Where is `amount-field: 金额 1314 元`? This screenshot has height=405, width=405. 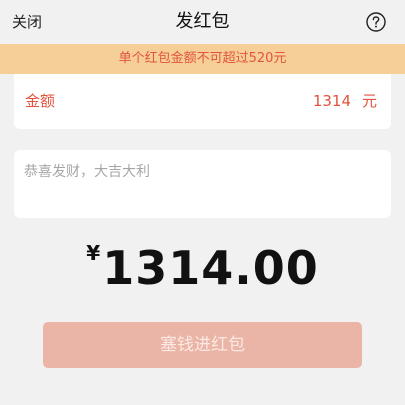
amount-field: 金额 1314 元 is located at coordinates (202, 101).